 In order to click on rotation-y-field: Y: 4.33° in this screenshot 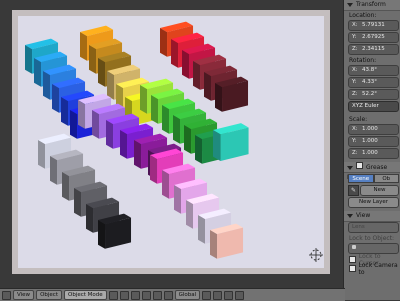, I will do `click(373, 82)`.